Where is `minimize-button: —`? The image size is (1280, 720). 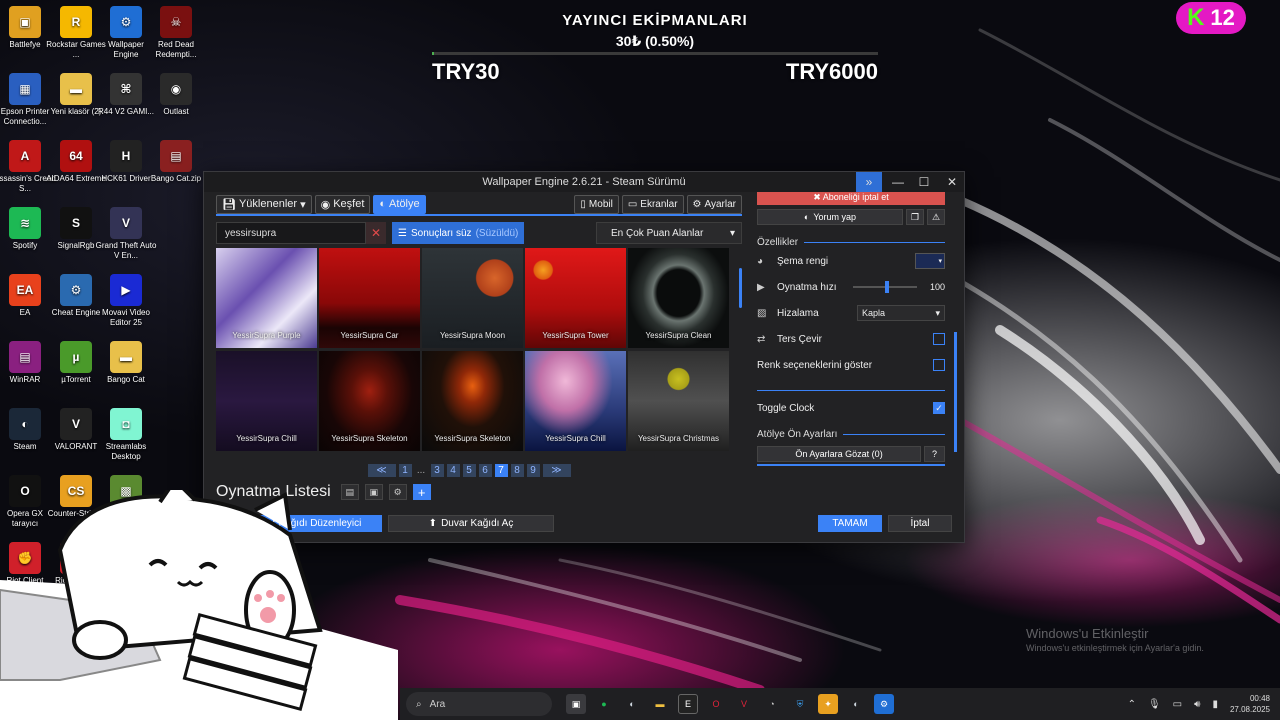
minimize-button: — is located at coordinates (898, 182).